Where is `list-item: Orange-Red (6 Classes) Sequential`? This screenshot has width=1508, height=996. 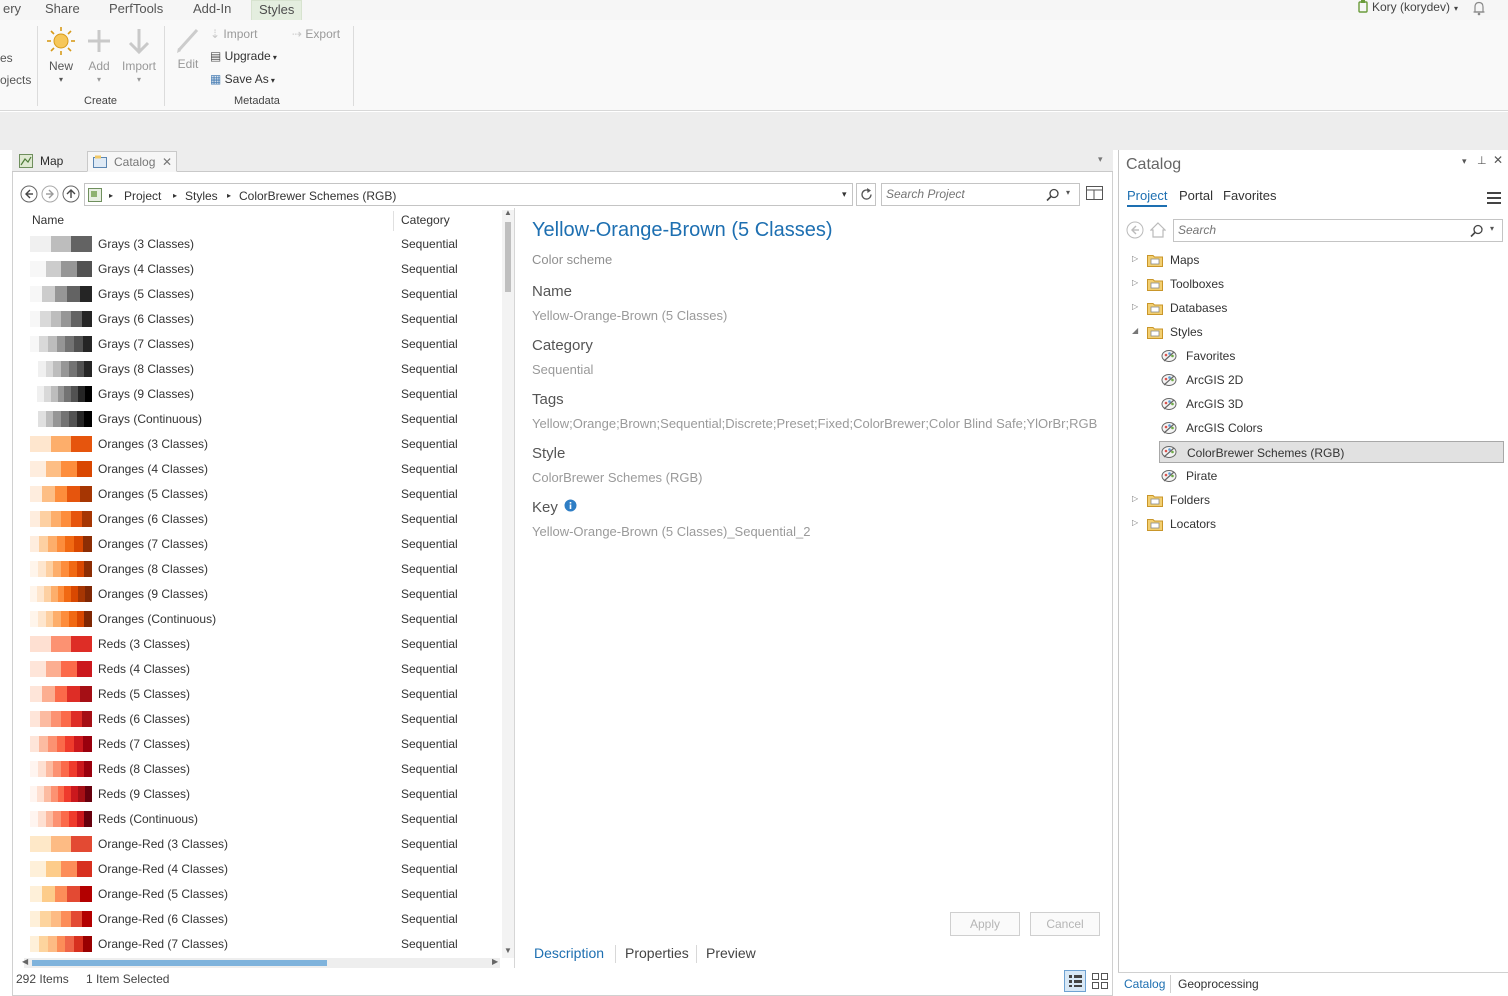
list-item: Orange-Red (6 Classes) Sequential is located at coordinates (262, 919).